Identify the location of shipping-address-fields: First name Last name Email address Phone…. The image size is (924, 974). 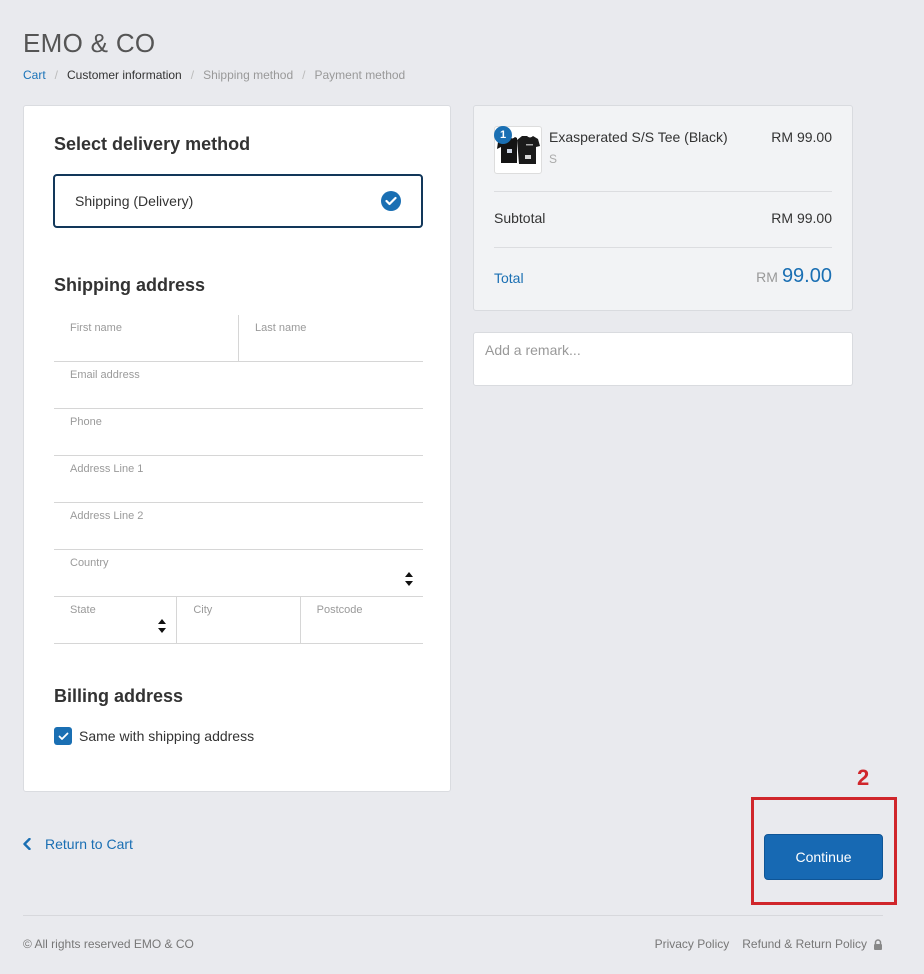
(238, 479).